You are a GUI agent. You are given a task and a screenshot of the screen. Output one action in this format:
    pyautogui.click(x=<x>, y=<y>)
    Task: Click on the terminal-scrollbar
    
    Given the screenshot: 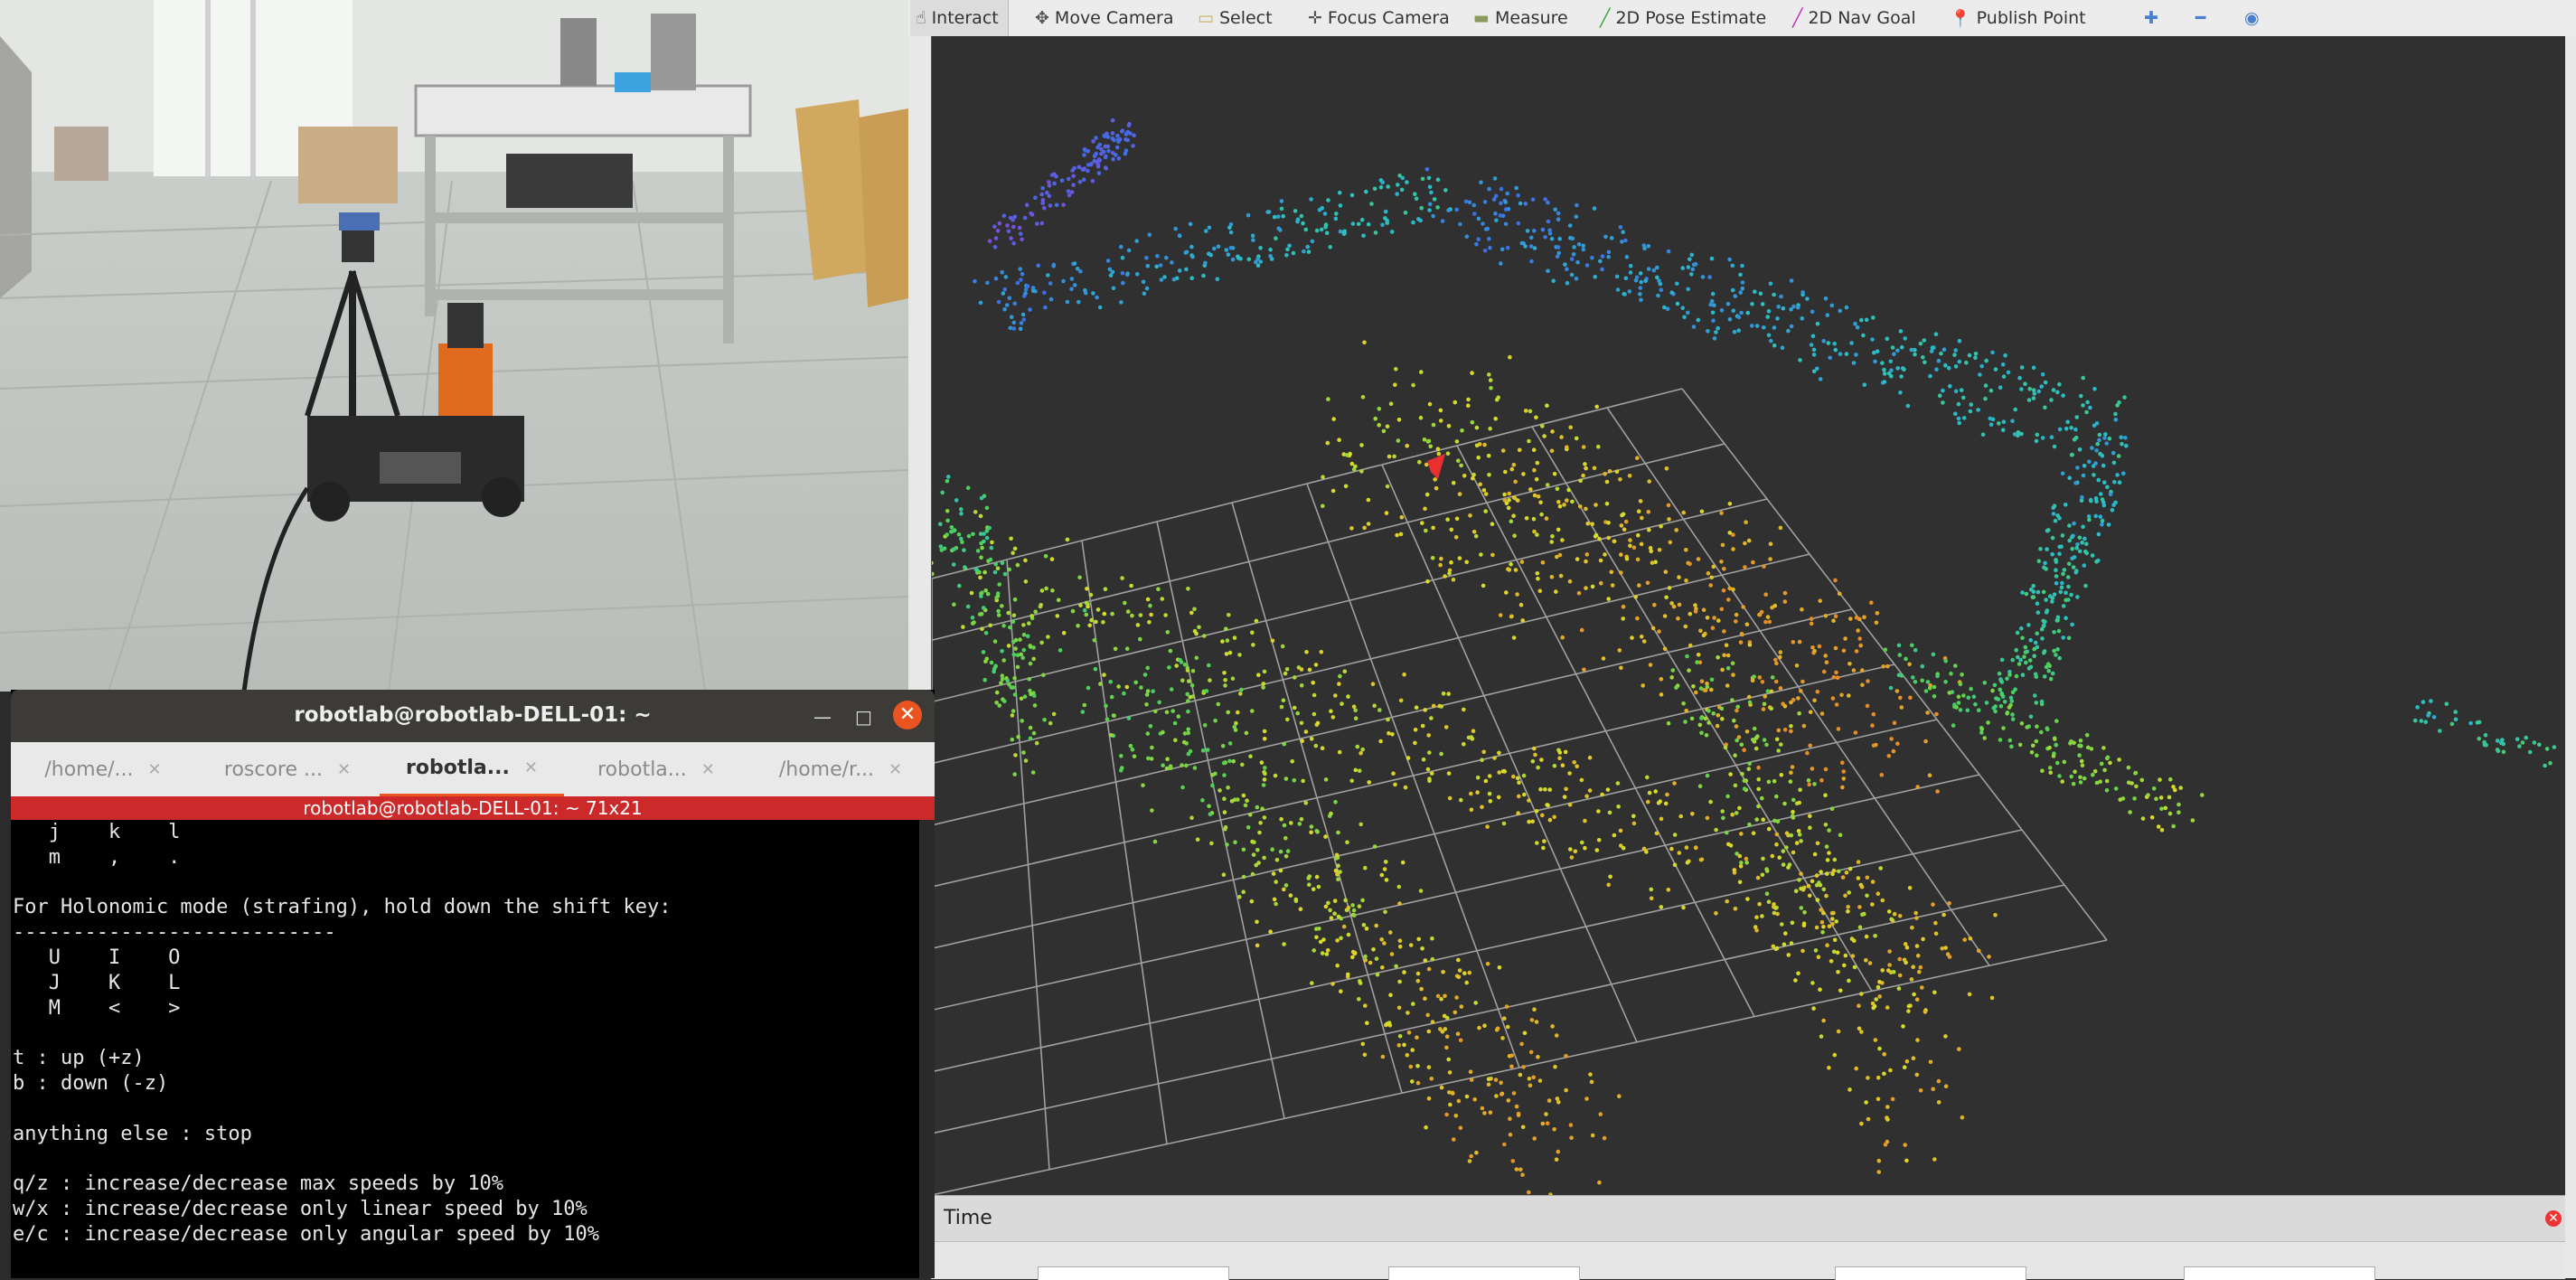 What is the action you would take?
    pyautogui.click(x=927, y=1049)
    